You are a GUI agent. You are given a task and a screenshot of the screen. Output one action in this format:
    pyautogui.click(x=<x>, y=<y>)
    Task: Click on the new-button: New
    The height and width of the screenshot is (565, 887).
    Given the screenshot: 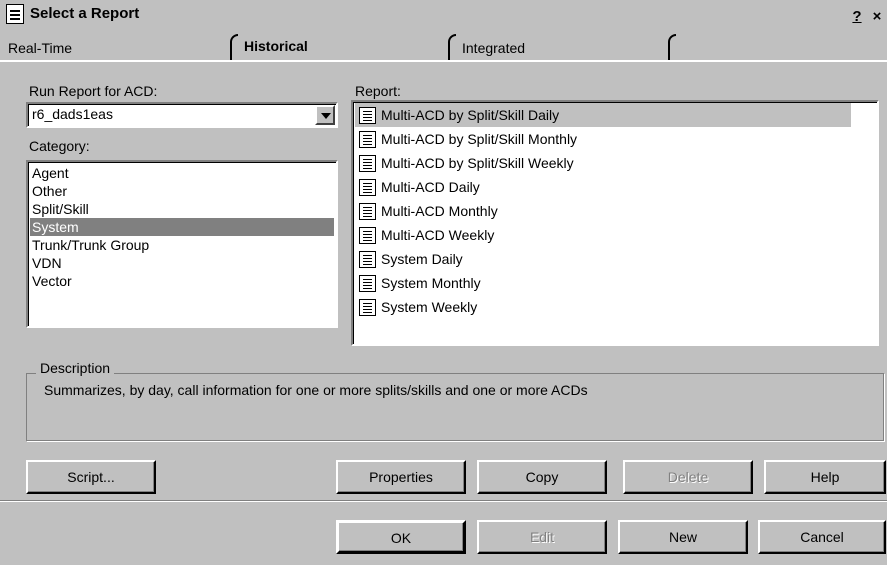 What is the action you would take?
    pyautogui.click(x=683, y=537)
    